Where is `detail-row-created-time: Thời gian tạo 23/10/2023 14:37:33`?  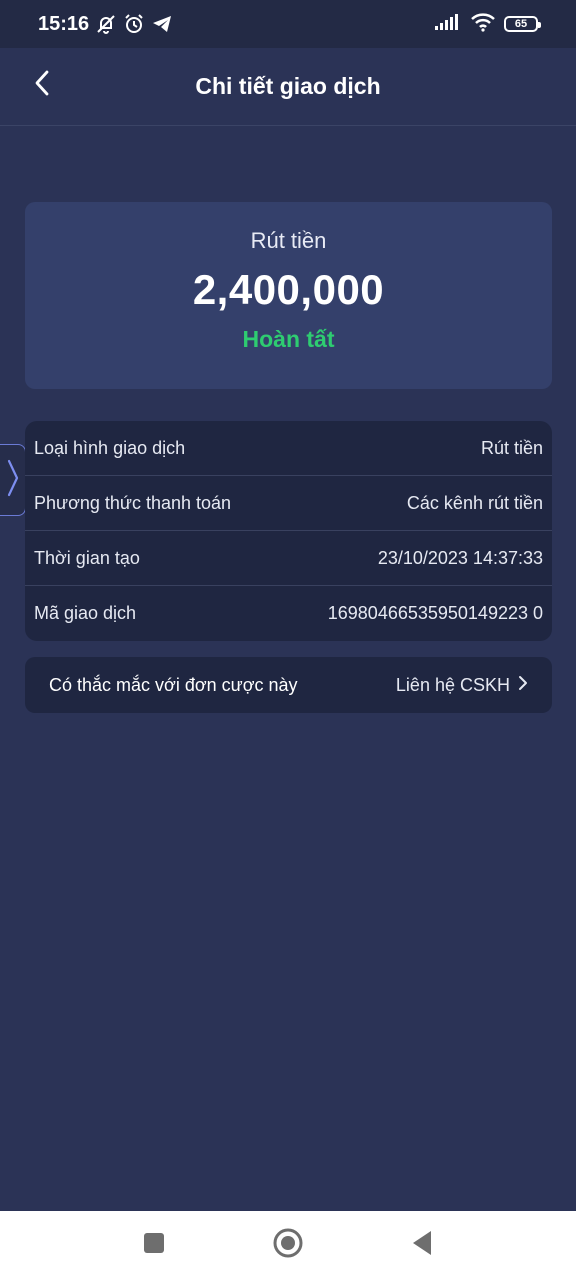 detail-row-created-time: Thời gian tạo 23/10/2023 14:37:33 is located at coordinates (288, 558).